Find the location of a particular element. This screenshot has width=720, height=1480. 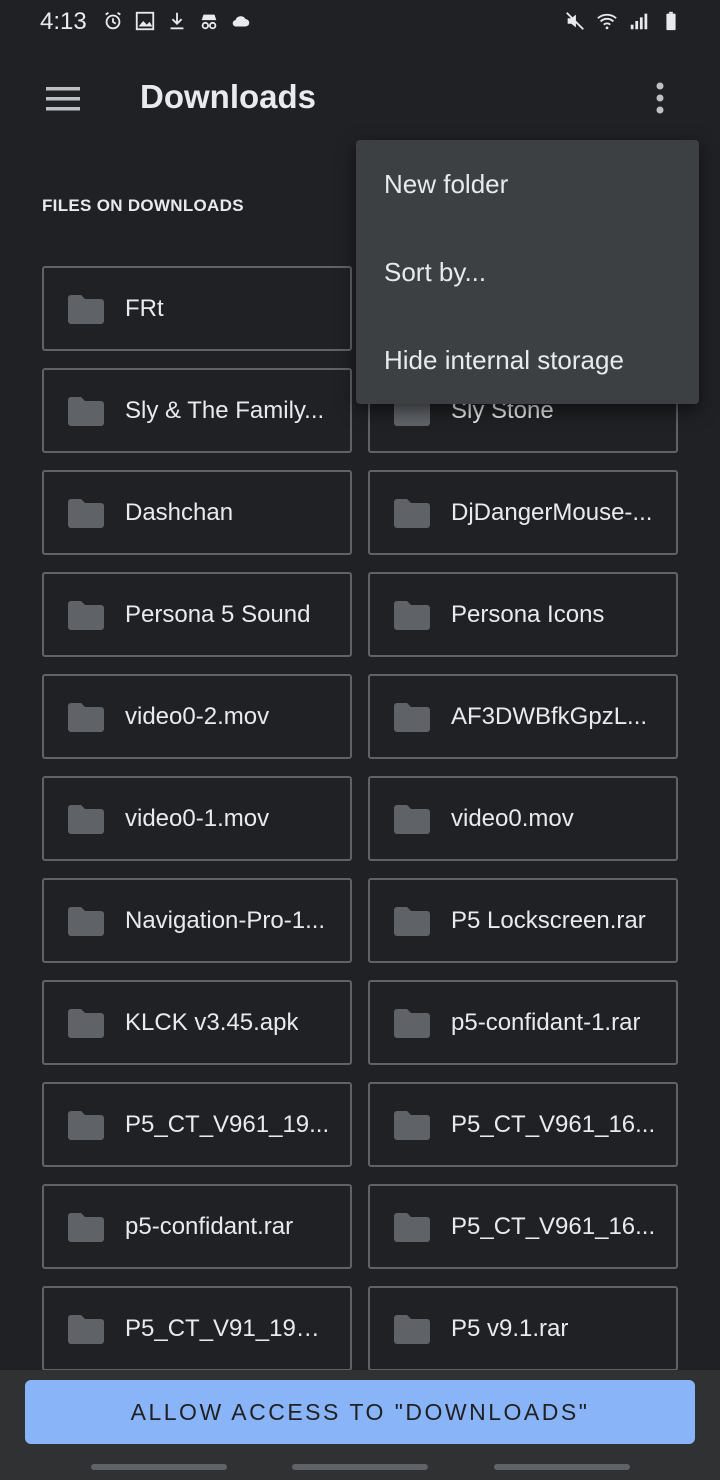

incognito-icon is located at coordinates (209, 22).